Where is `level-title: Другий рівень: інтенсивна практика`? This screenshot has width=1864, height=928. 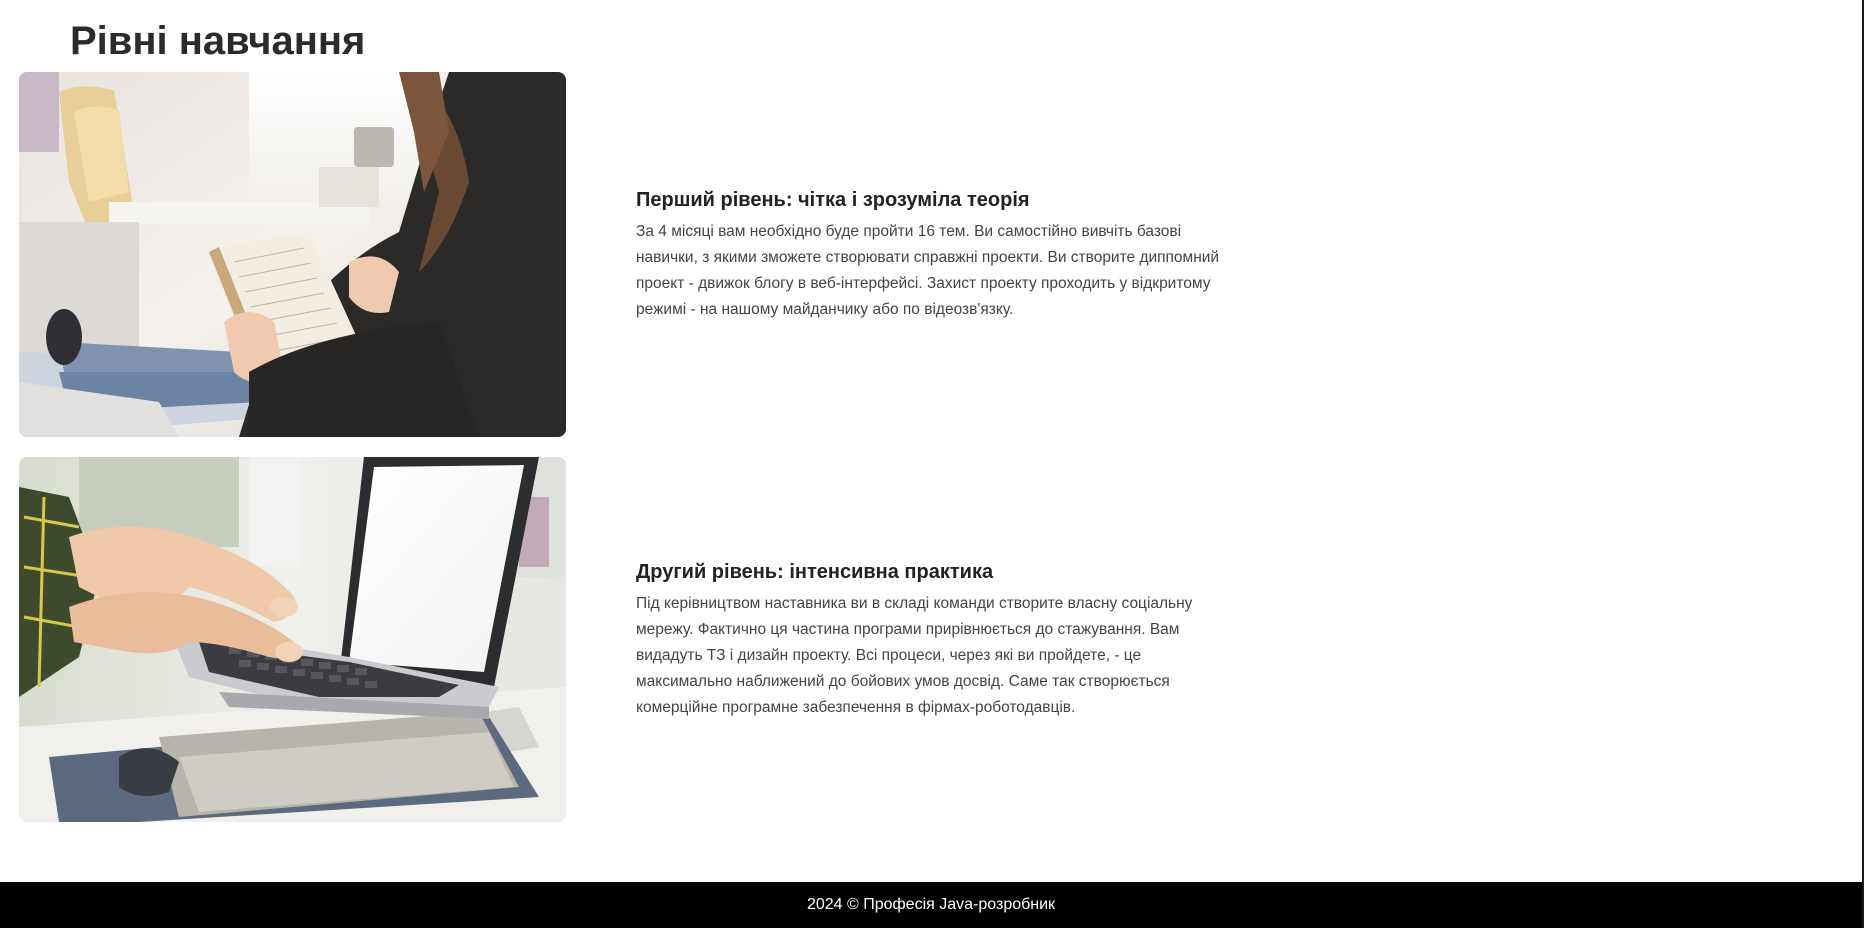
level-title: Другий рівень: інтенсивна практика is located at coordinates (815, 571).